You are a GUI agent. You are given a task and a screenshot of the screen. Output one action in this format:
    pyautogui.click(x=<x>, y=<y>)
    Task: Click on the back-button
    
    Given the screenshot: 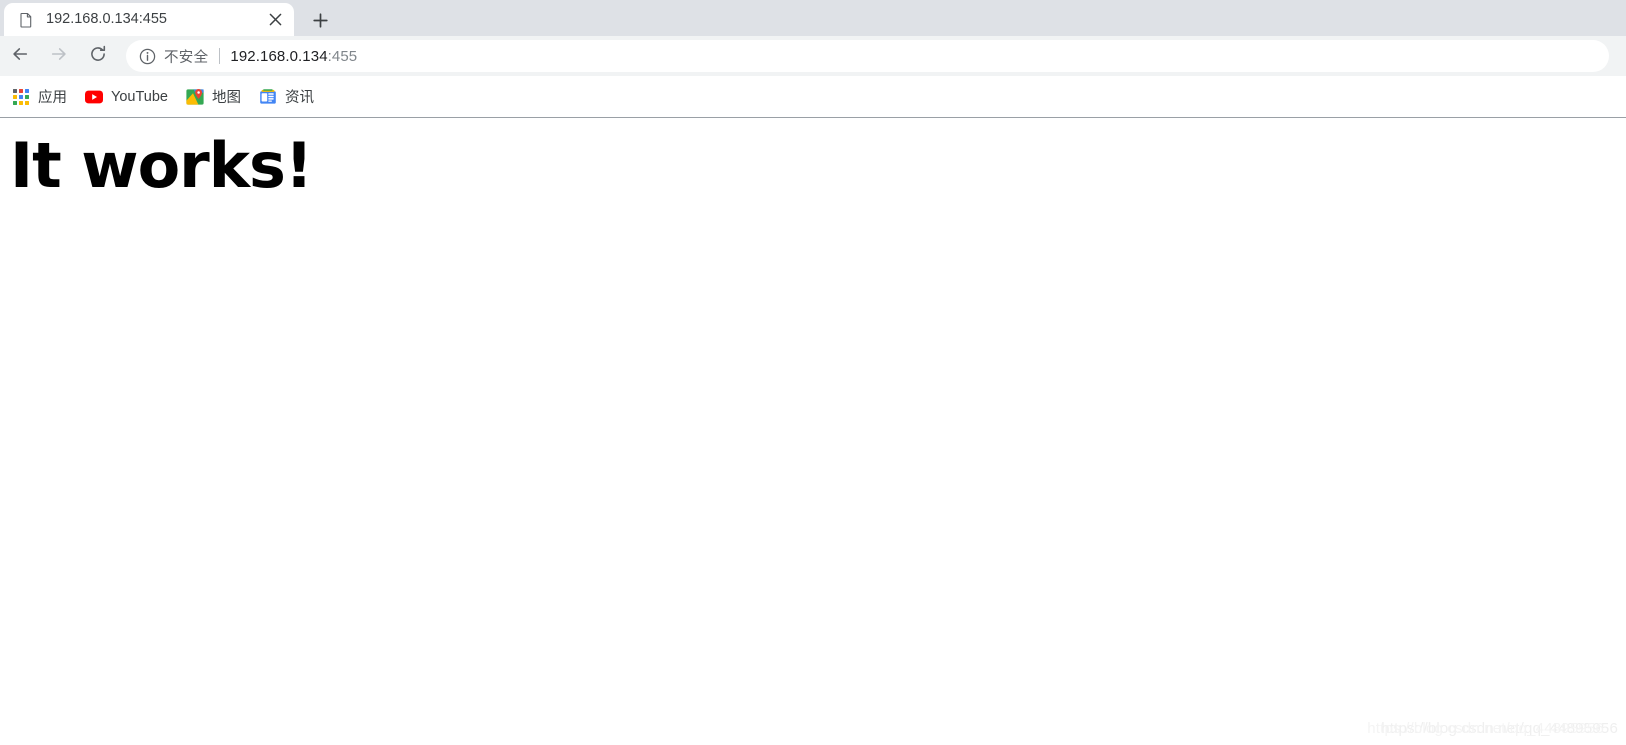 What is the action you would take?
    pyautogui.click(x=20, y=56)
    